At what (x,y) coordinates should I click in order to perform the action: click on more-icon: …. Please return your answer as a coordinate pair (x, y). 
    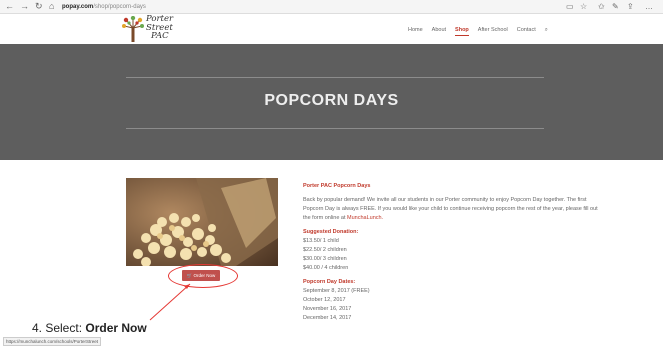
    Looking at the image, I should click on (649, 6).